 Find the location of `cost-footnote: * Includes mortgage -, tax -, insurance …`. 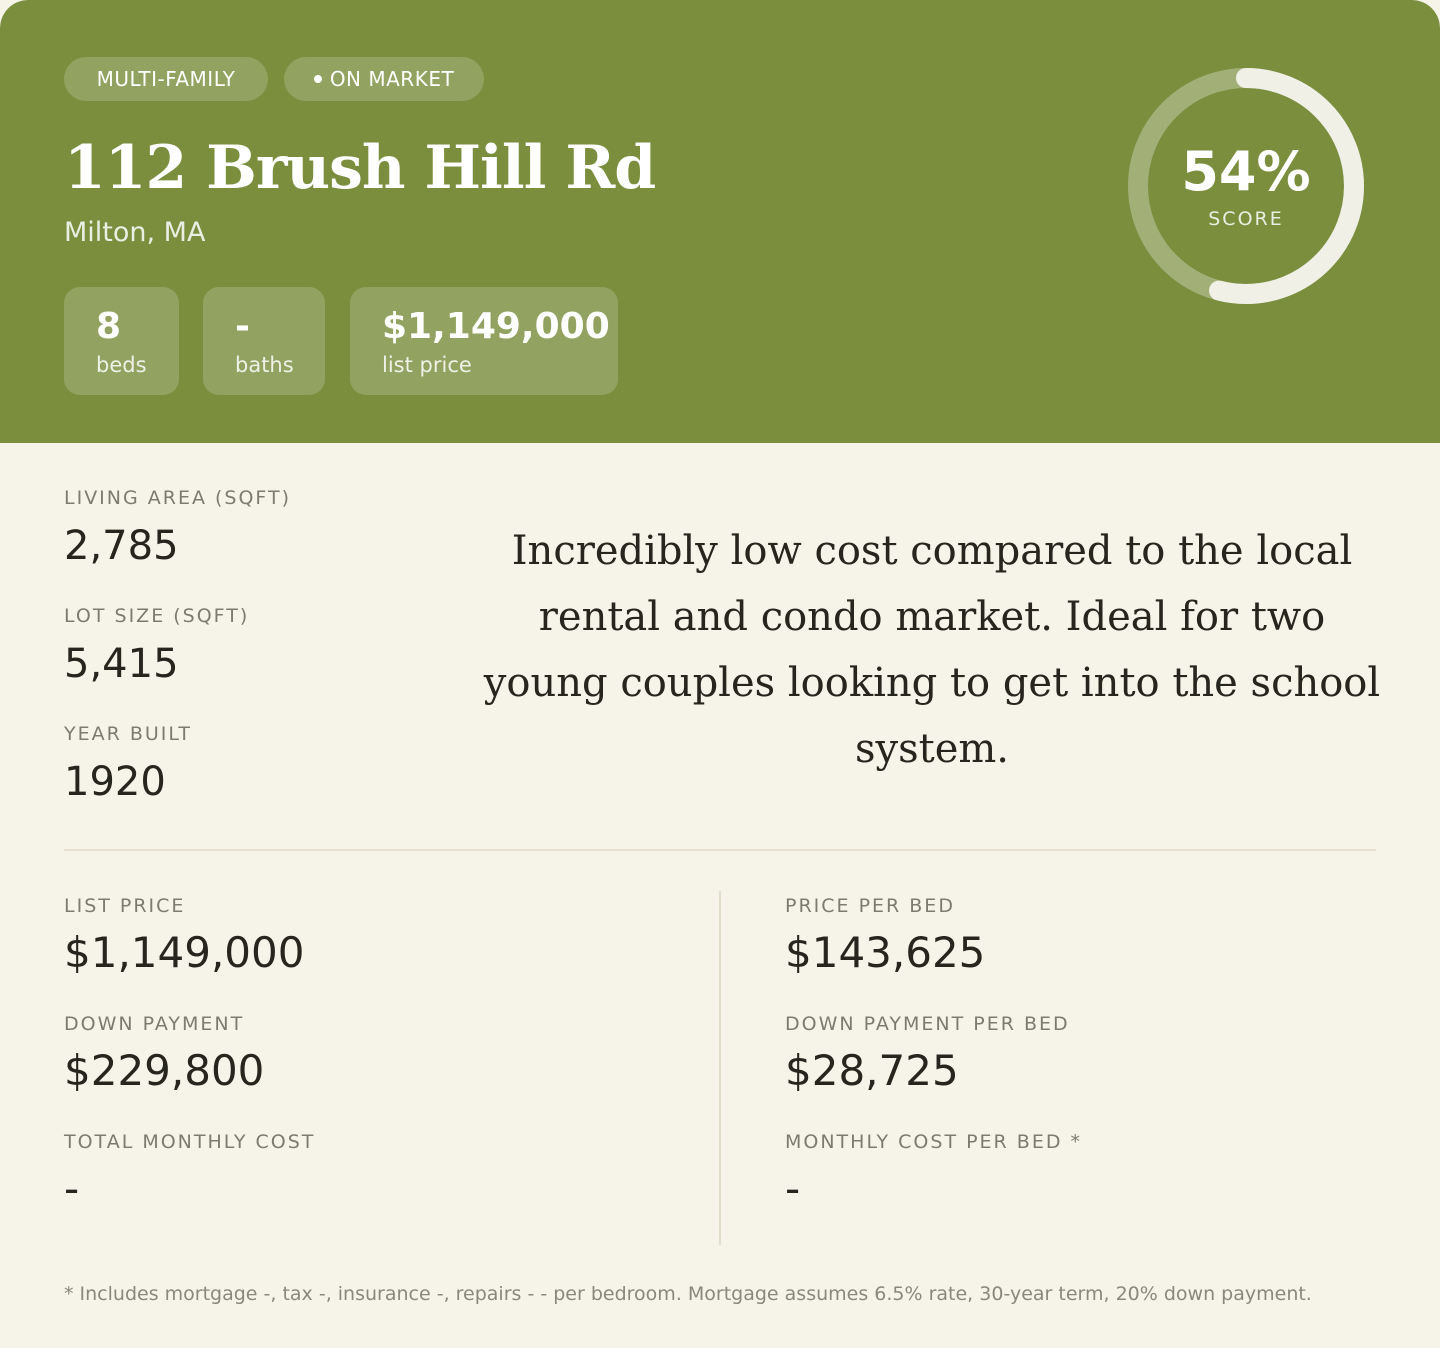

cost-footnote: * Includes mortgage -, tax -, insurance … is located at coordinates (688, 1294).